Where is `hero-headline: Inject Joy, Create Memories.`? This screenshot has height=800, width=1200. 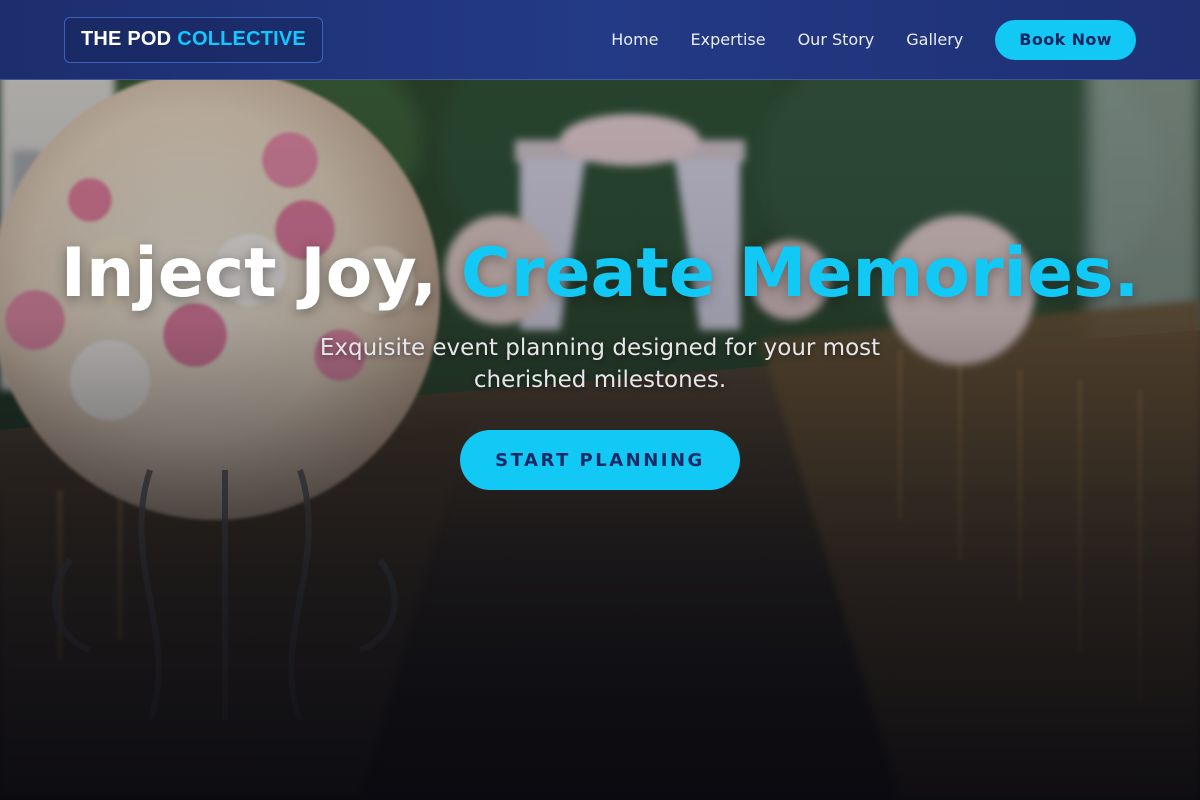 hero-headline: Inject Joy, Create Memories. is located at coordinates (600, 274).